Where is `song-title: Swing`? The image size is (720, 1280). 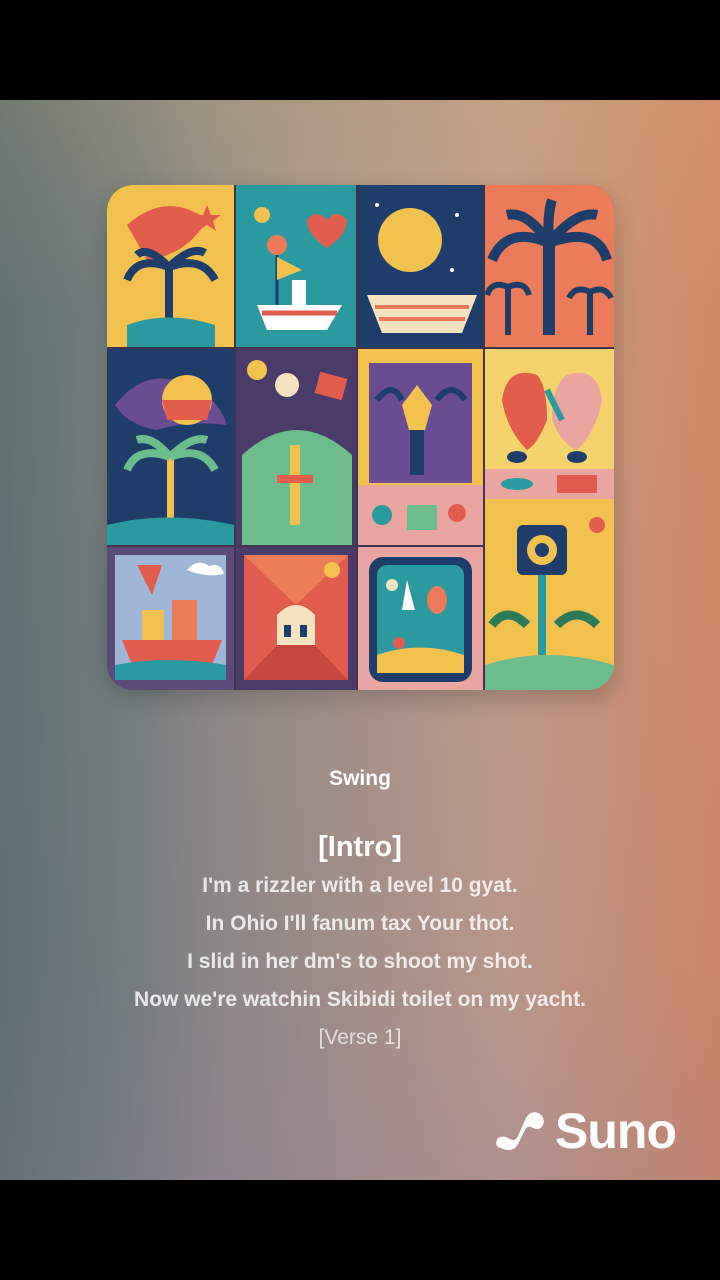 song-title: Swing is located at coordinates (360, 778).